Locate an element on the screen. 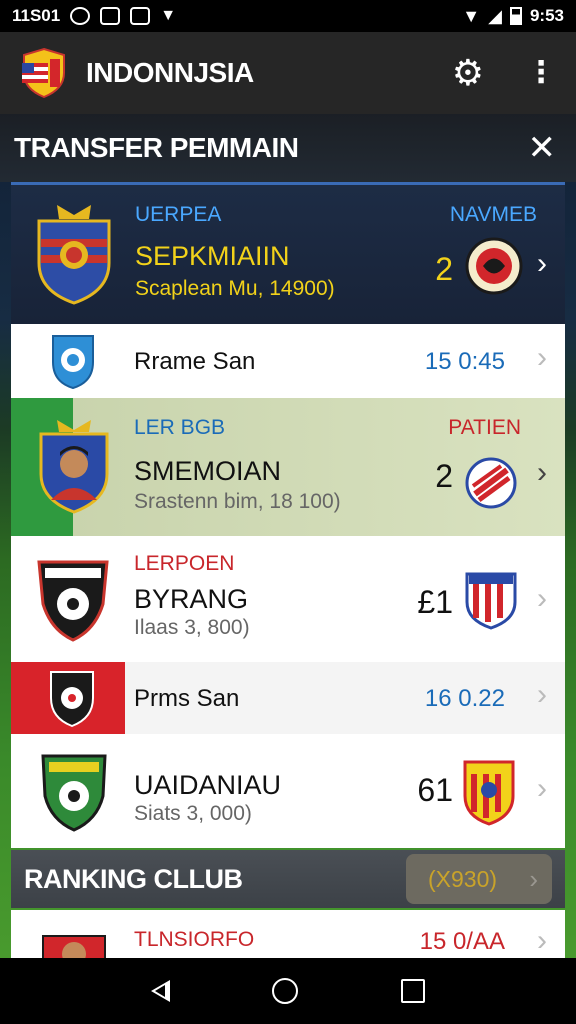 The height and width of the screenshot is (1024, 576). row-label-right: PATIEN is located at coordinates (484, 427).